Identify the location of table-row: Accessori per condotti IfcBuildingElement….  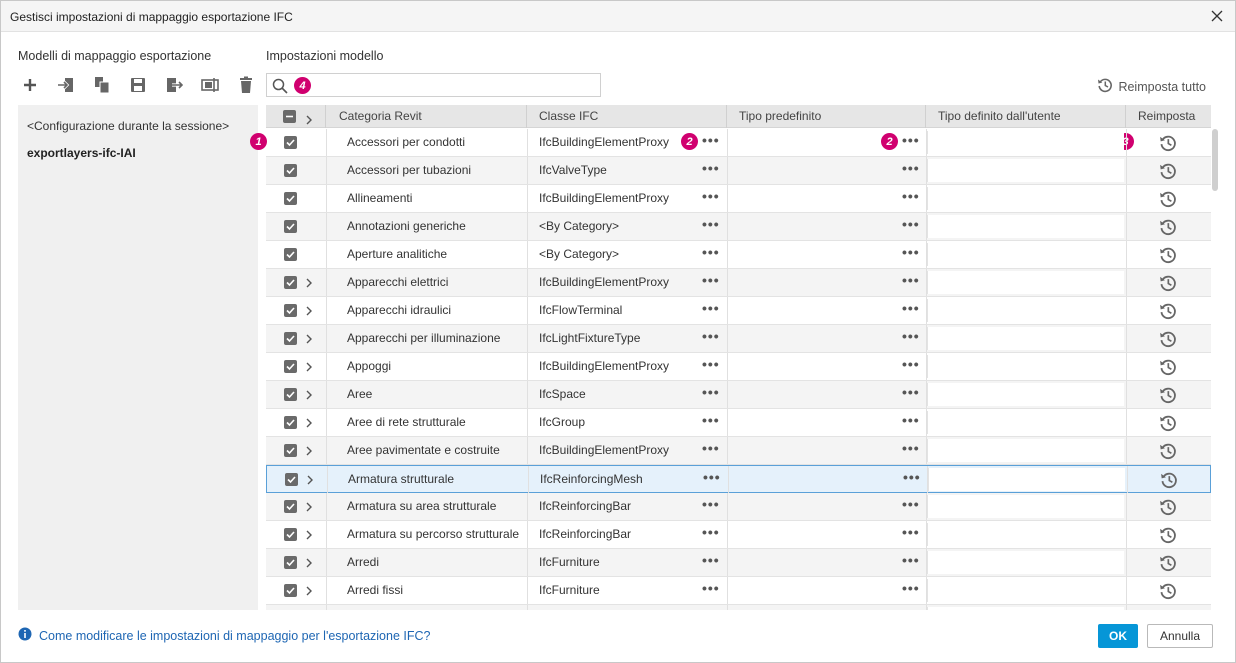
(738, 143).